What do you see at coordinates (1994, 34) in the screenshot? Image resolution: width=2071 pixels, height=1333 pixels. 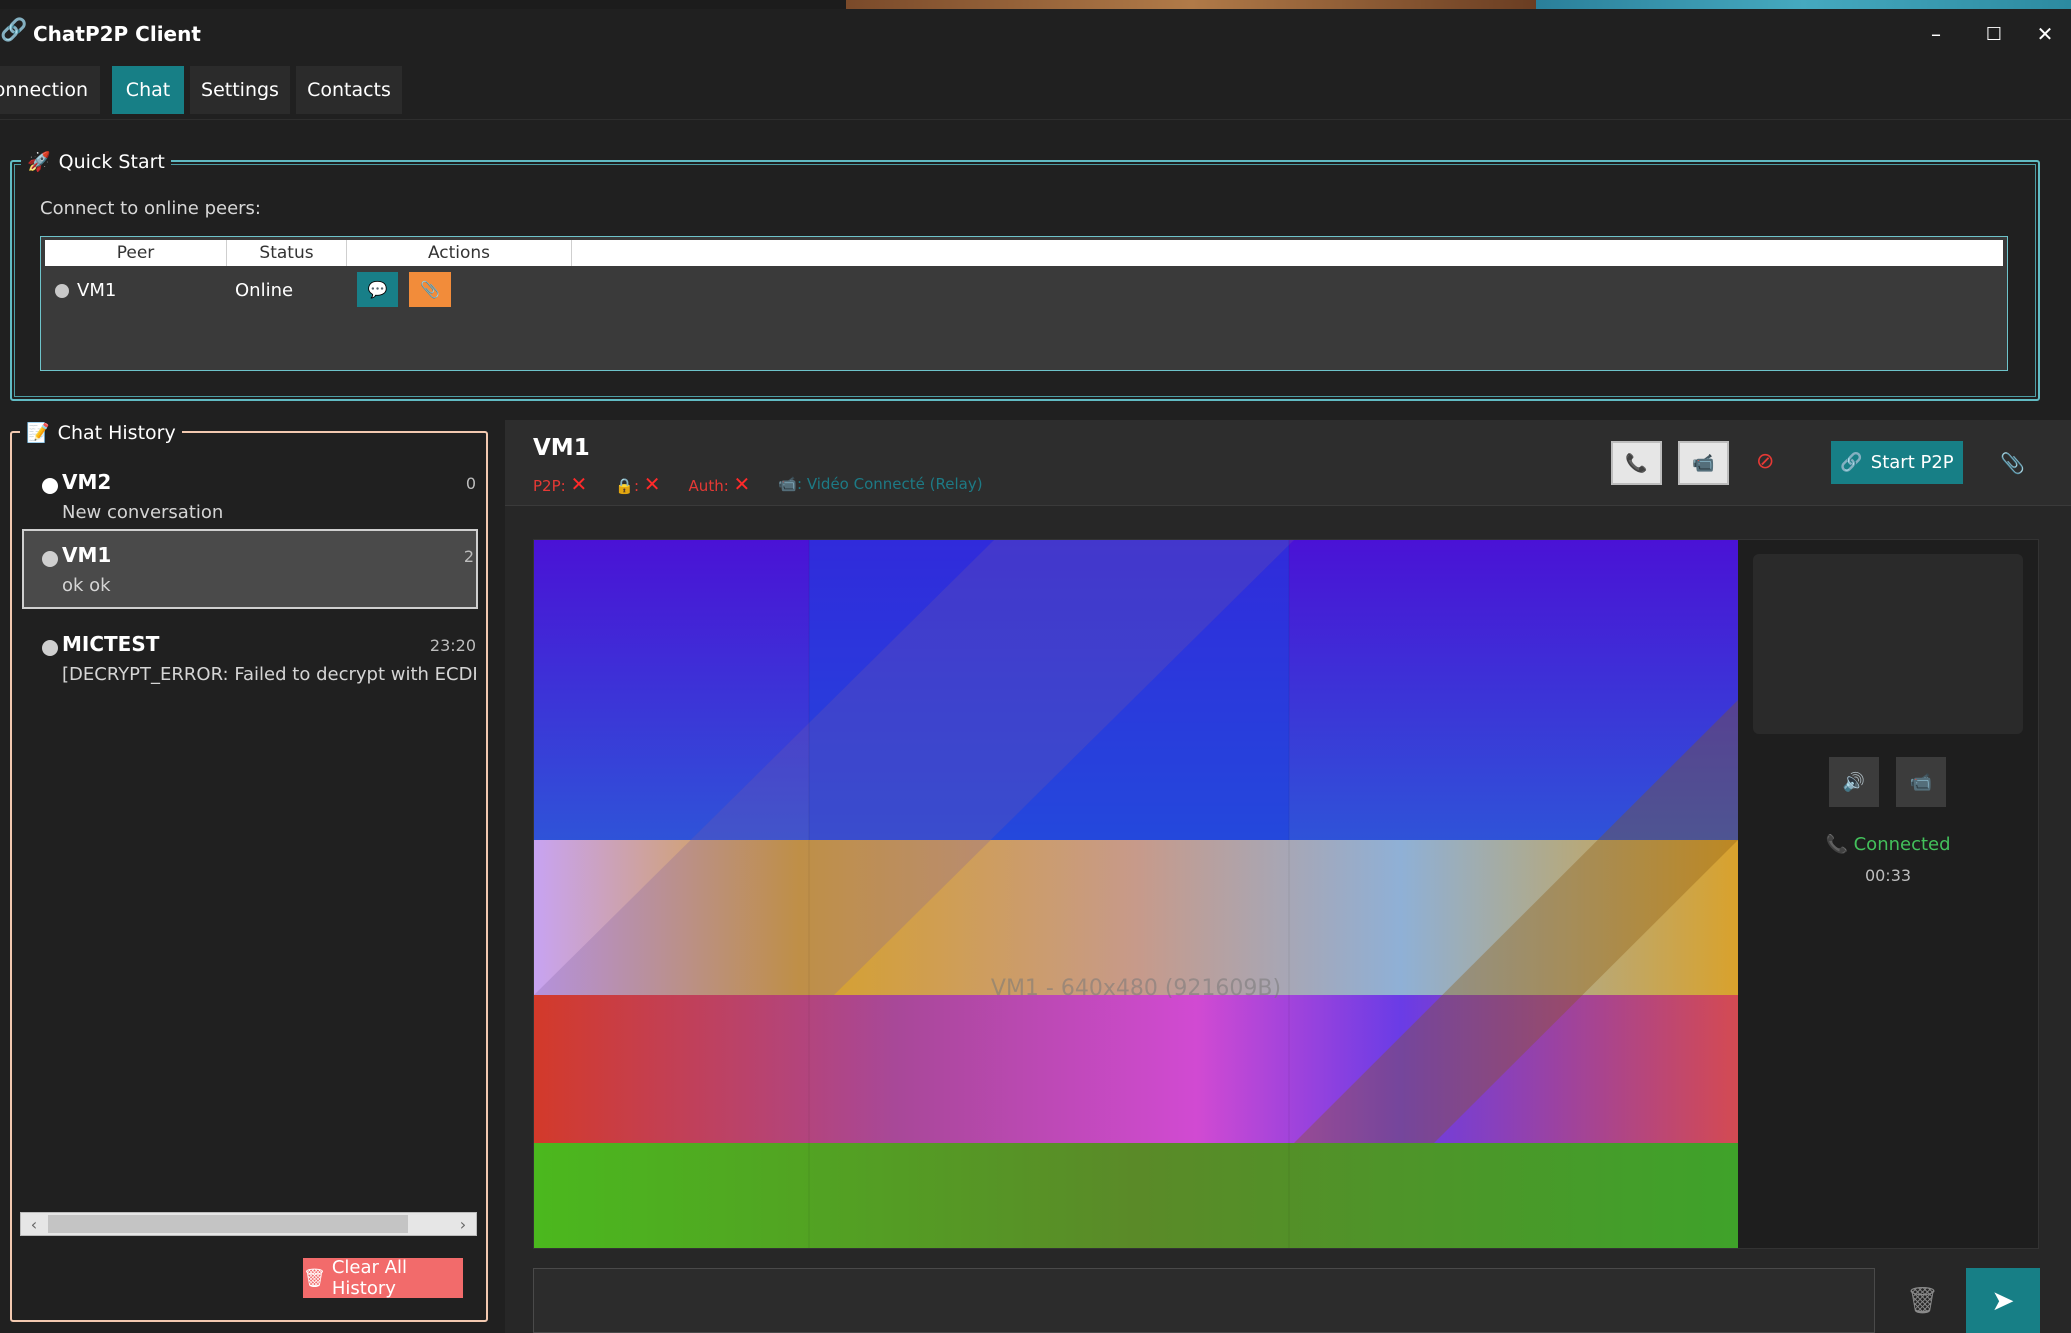 I see `maximize-button: ☐` at bounding box center [1994, 34].